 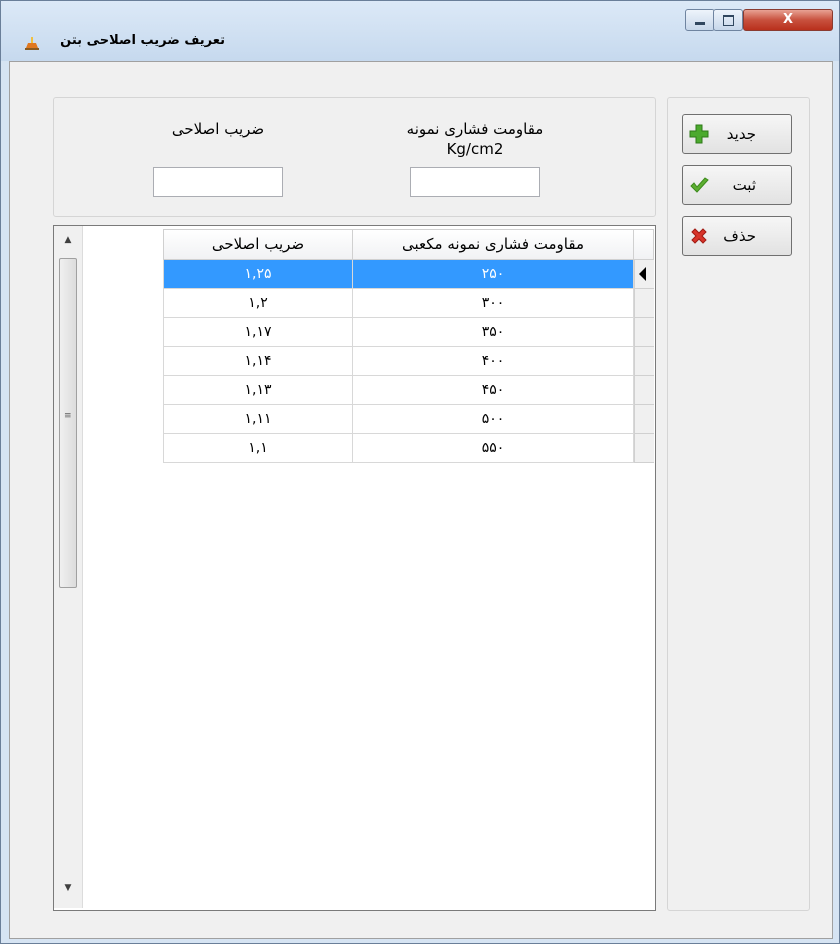 I want to click on cell-coef: ۱,۱۱, so click(x=258, y=419).